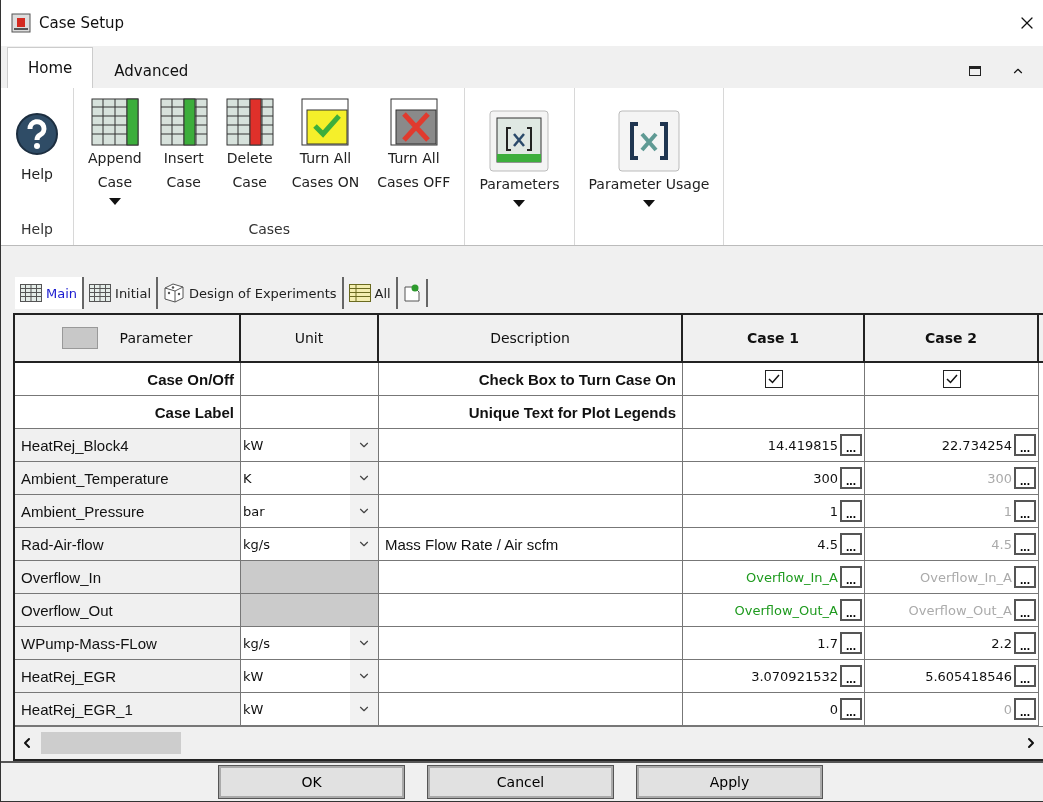 The width and height of the screenshot is (1043, 802). I want to click on ribbon-button: Append Case, so click(115, 151).